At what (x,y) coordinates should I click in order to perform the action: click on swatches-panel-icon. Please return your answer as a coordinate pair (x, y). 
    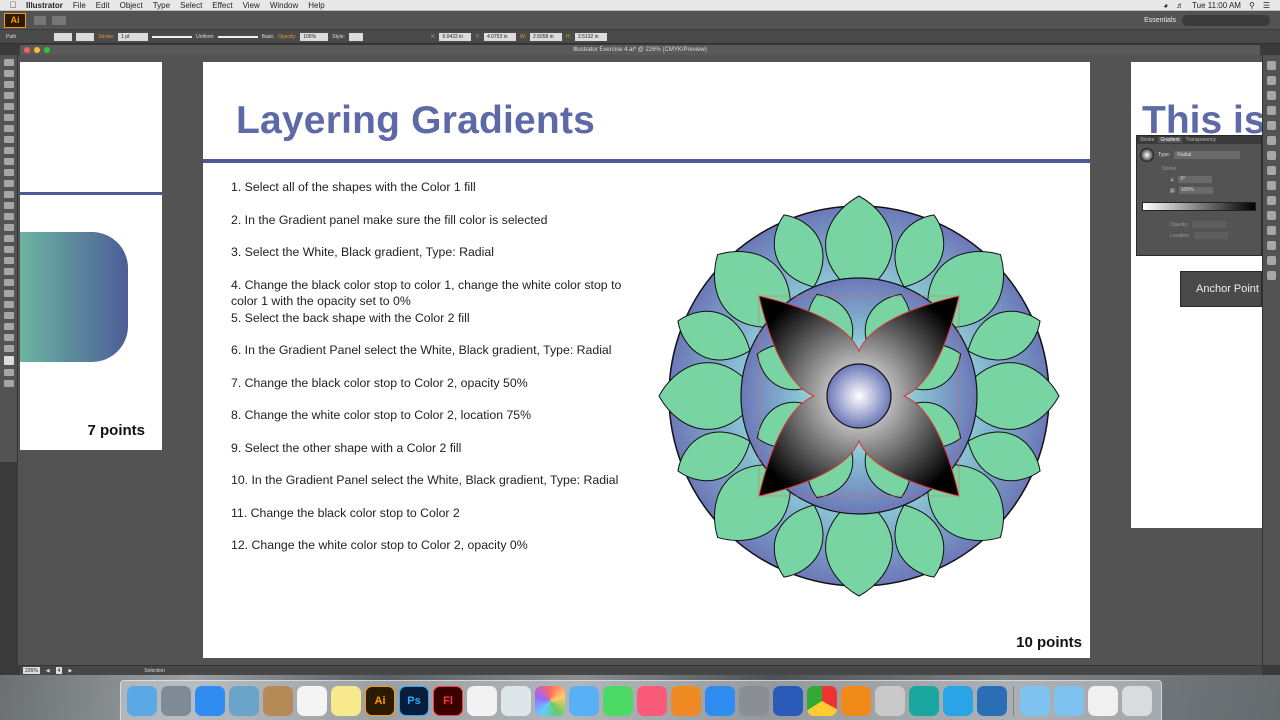
    Looking at the image, I should click on (1271, 95).